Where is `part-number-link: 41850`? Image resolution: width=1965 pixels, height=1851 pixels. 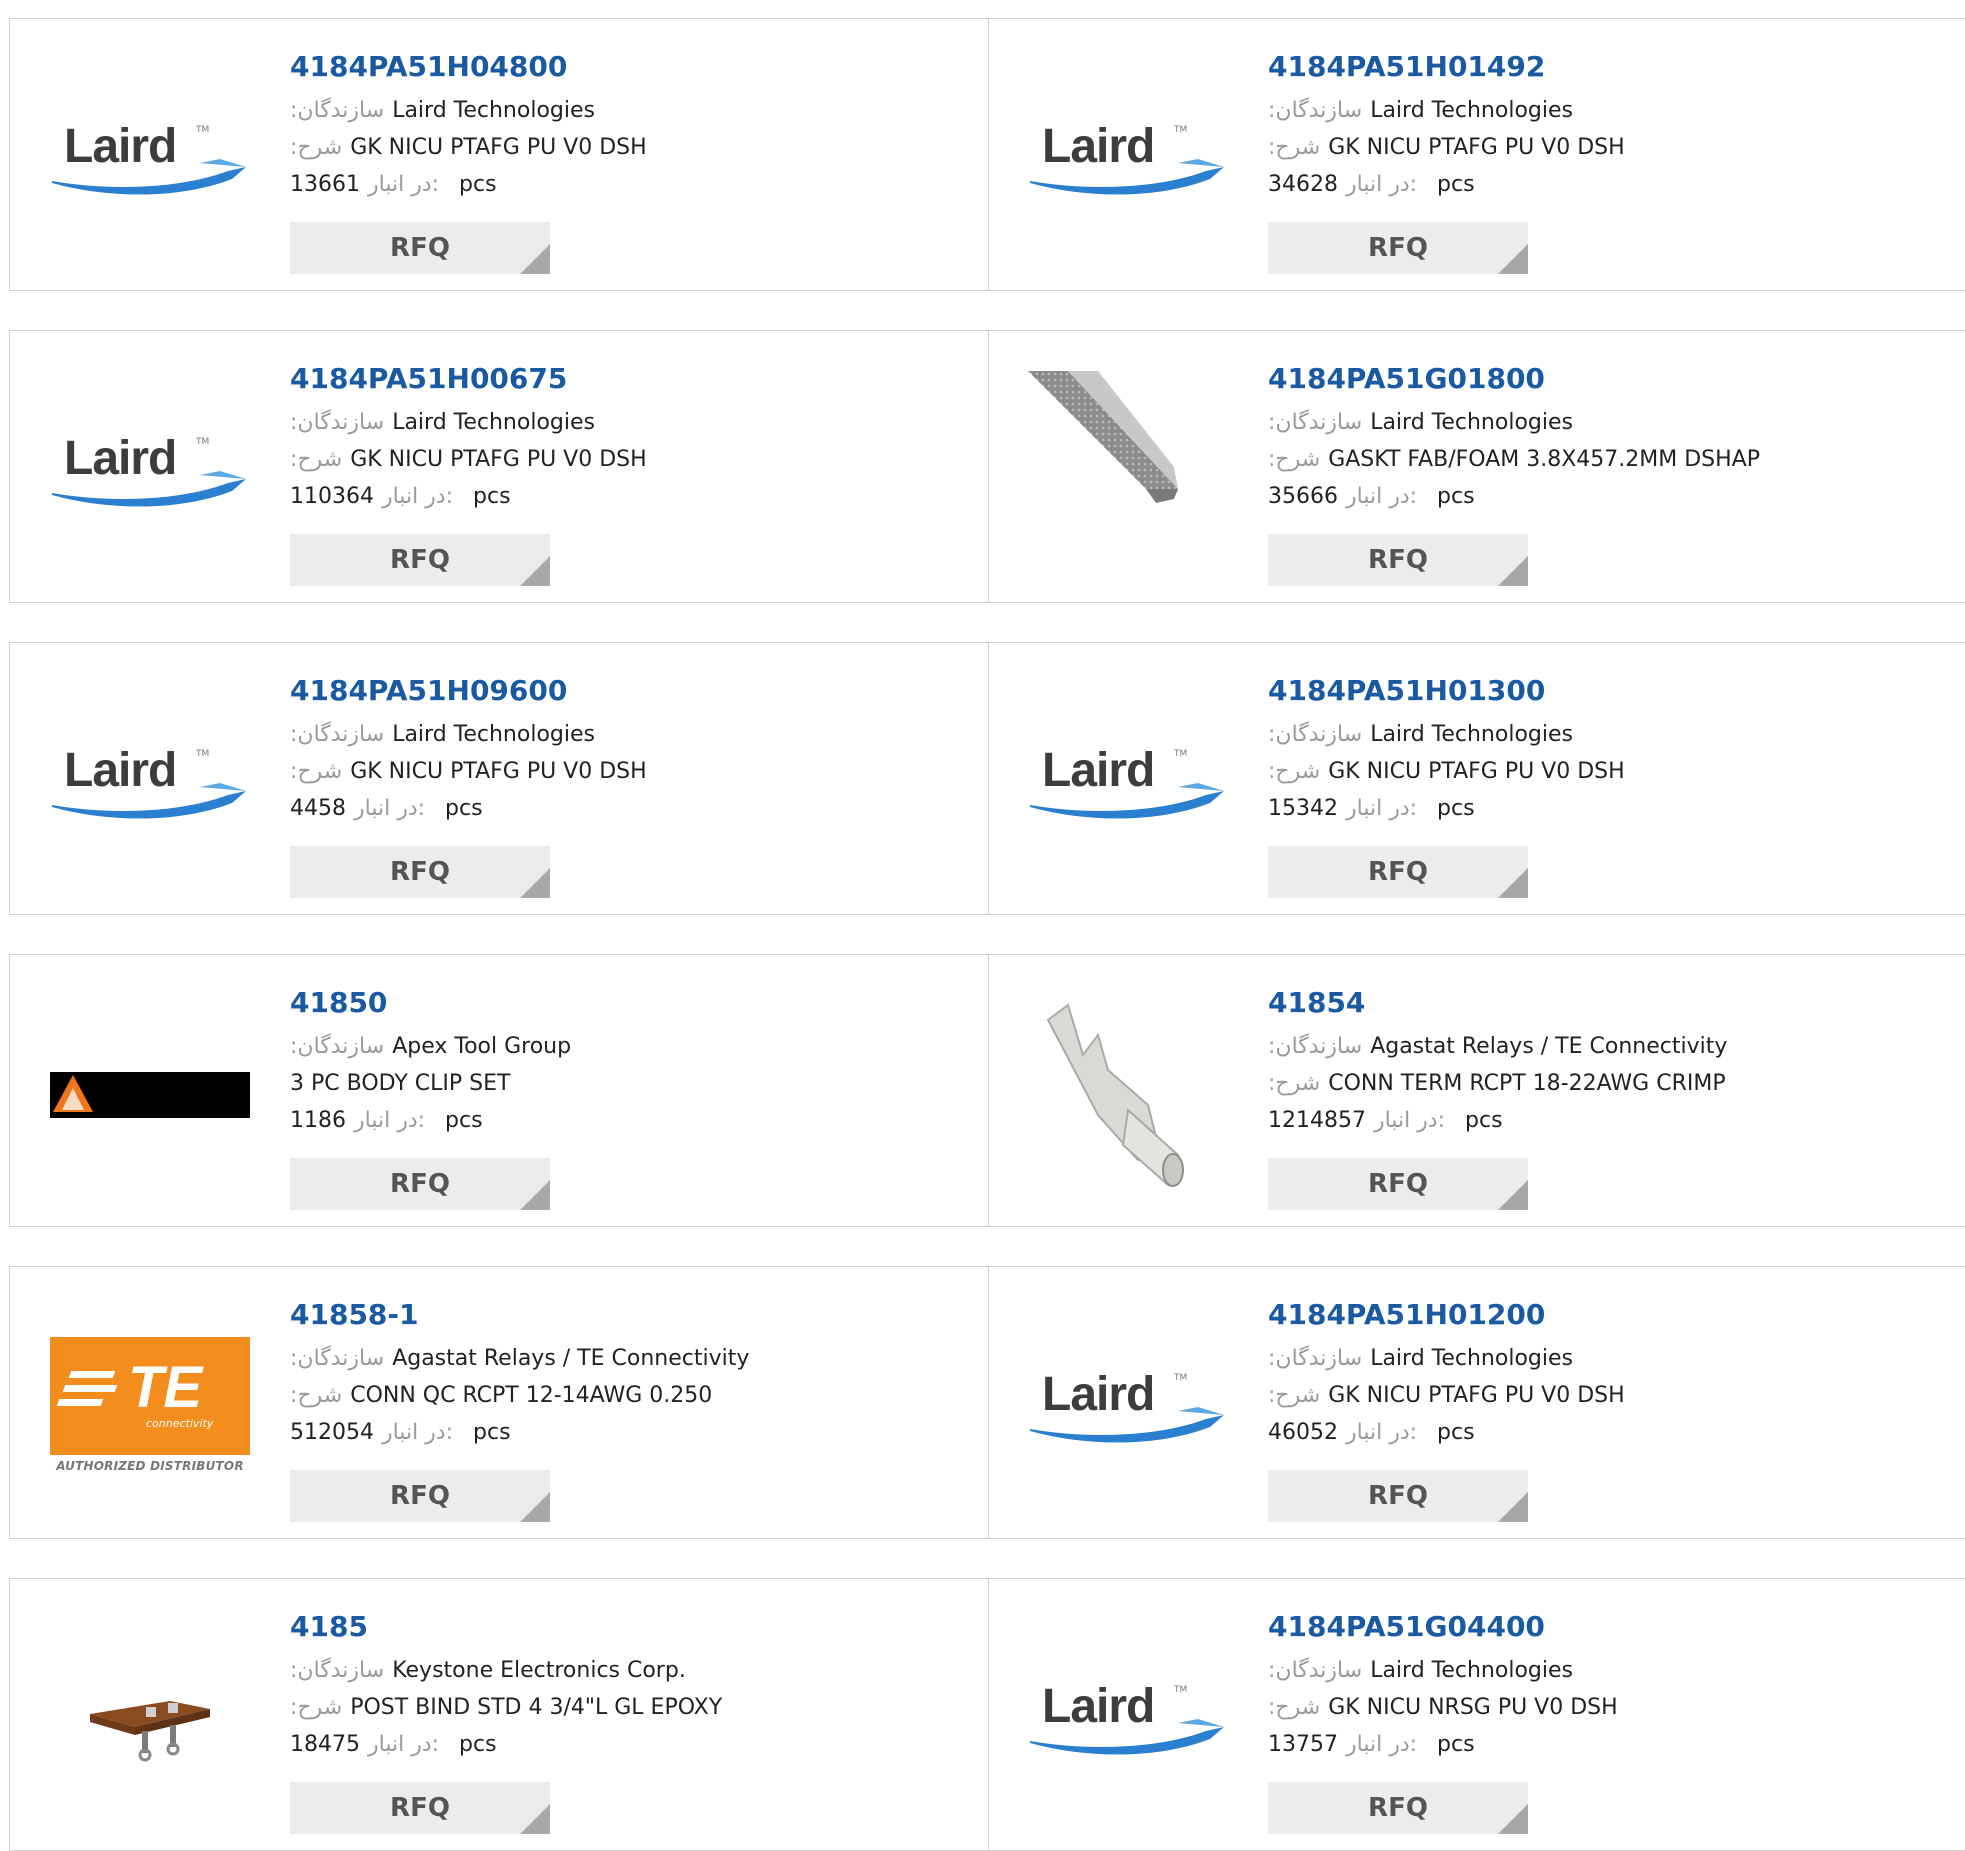
part-number-link: 41850 is located at coordinates (430, 1003).